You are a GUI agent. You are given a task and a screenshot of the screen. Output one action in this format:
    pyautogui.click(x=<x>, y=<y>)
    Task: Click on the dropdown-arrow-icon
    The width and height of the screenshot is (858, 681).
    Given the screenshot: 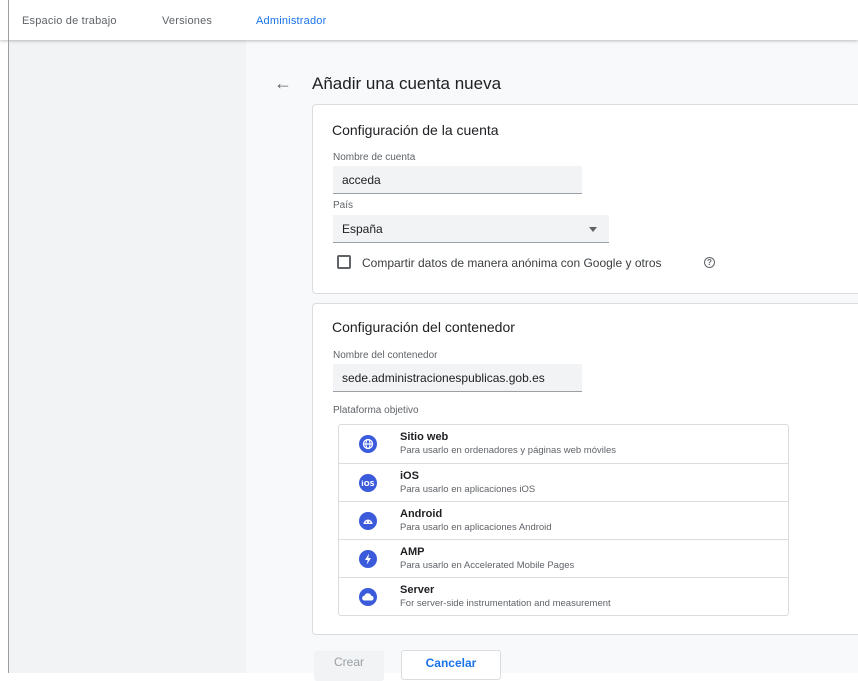 What is the action you would take?
    pyautogui.click(x=593, y=229)
    